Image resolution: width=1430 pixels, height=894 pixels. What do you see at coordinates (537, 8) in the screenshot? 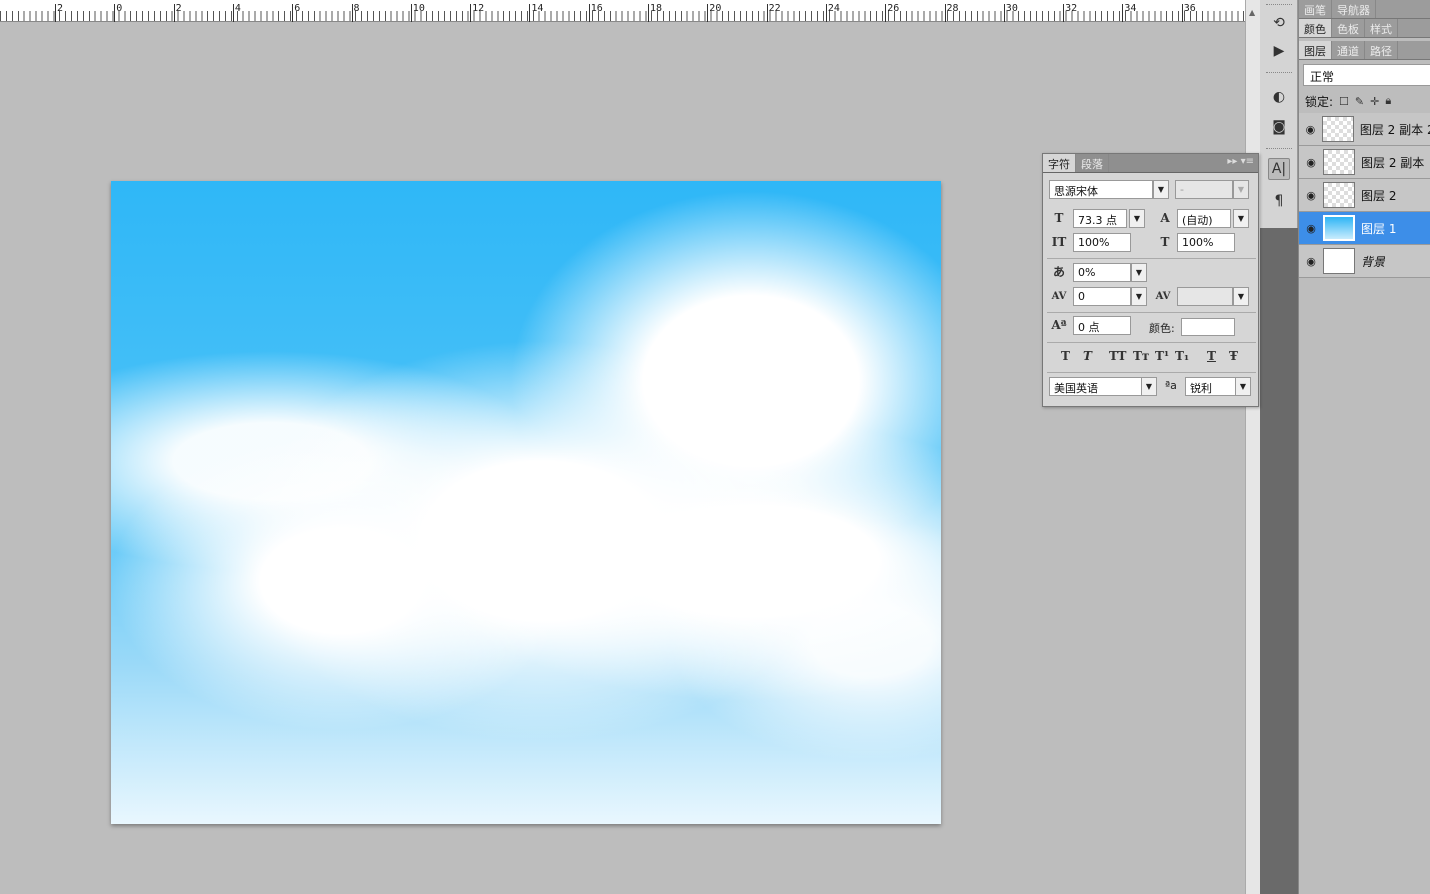
I see `ruler-label: 14` at bounding box center [537, 8].